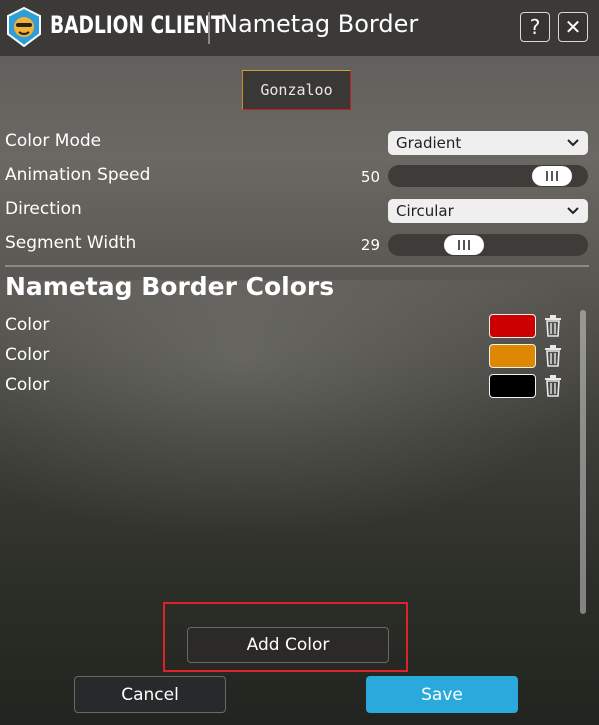 Image resolution: width=599 pixels, height=725 pixels. I want to click on direction-dropdown: Circular, so click(488, 211).